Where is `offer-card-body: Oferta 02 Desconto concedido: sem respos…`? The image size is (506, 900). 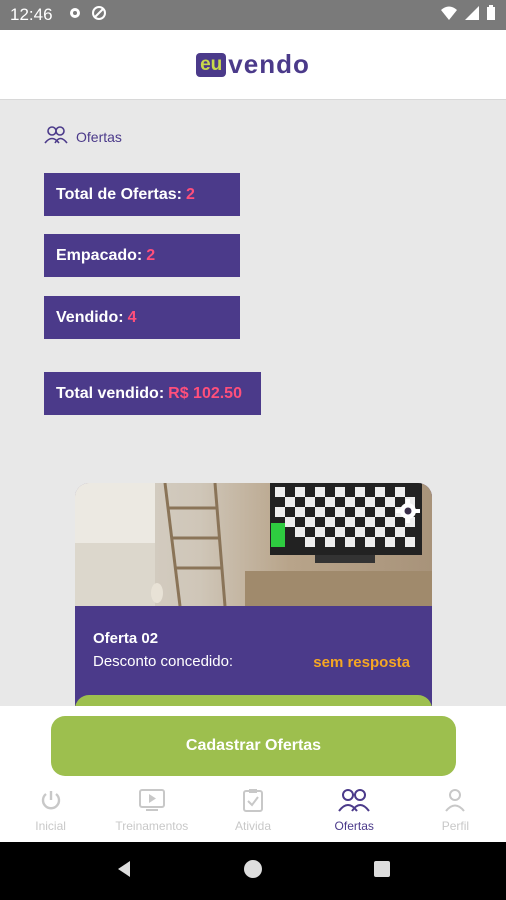 offer-card-body: Oferta 02 Desconto concedido: sem respos… is located at coordinates (253, 656).